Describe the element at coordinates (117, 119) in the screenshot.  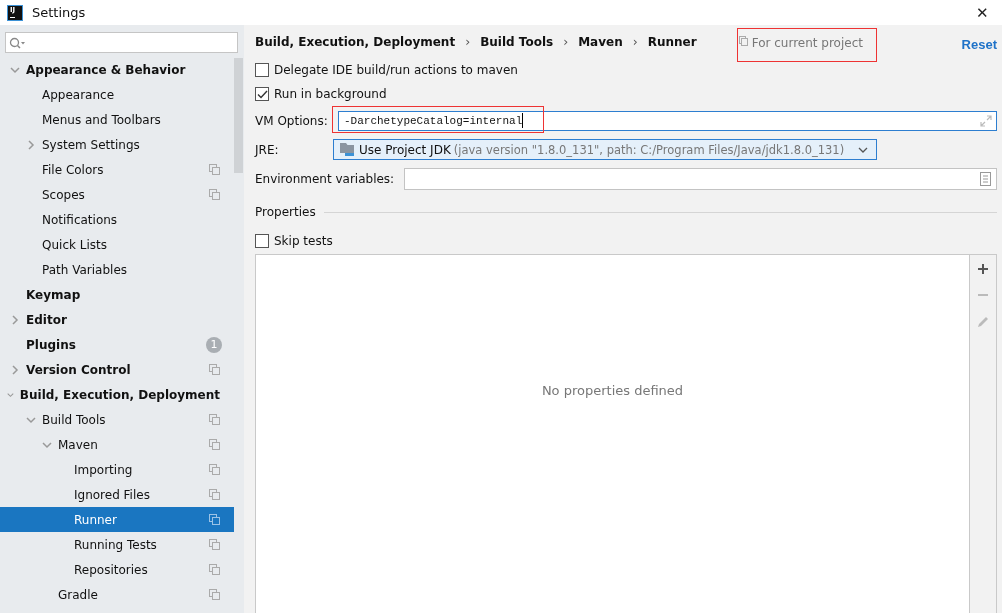
I see `tree-item: Menus and Toolbars` at that location.